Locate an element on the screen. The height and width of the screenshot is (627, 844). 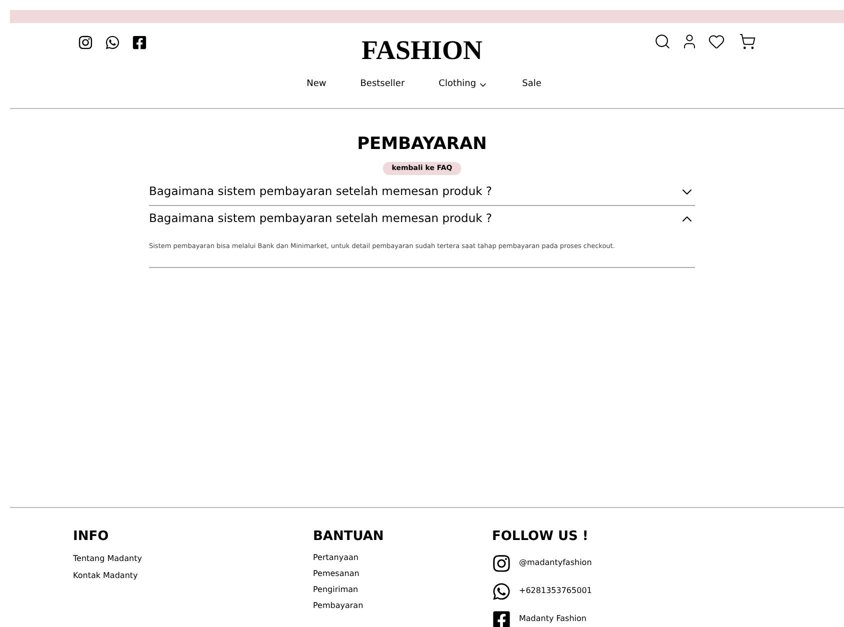
nav-link: Bestseller is located at coordinates (382, 85).